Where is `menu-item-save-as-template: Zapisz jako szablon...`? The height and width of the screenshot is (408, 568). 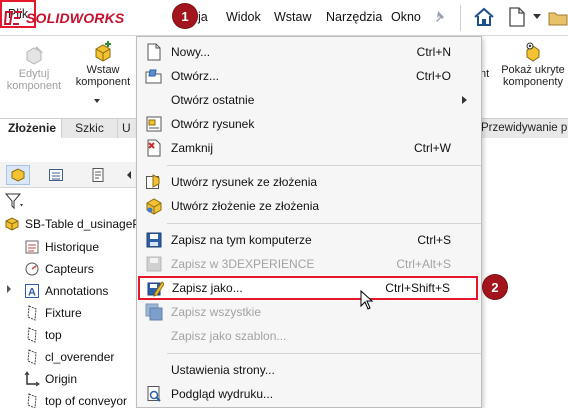
menu-item-save-as-template: Zapisz jako szablon... is located at coordinates (309, 336).